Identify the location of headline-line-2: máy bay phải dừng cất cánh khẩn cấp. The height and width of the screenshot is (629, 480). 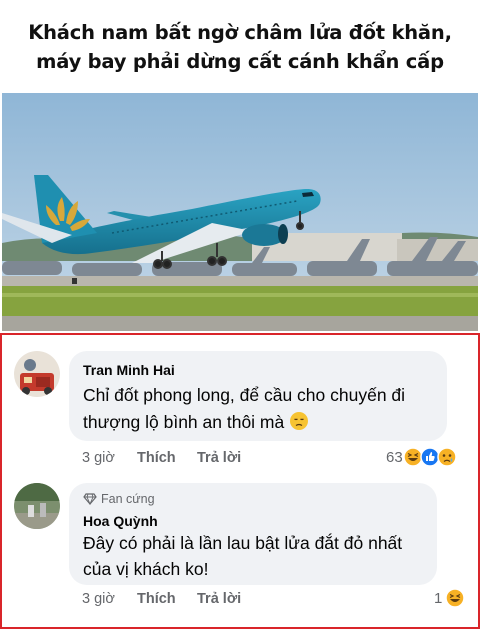
(240, 61).